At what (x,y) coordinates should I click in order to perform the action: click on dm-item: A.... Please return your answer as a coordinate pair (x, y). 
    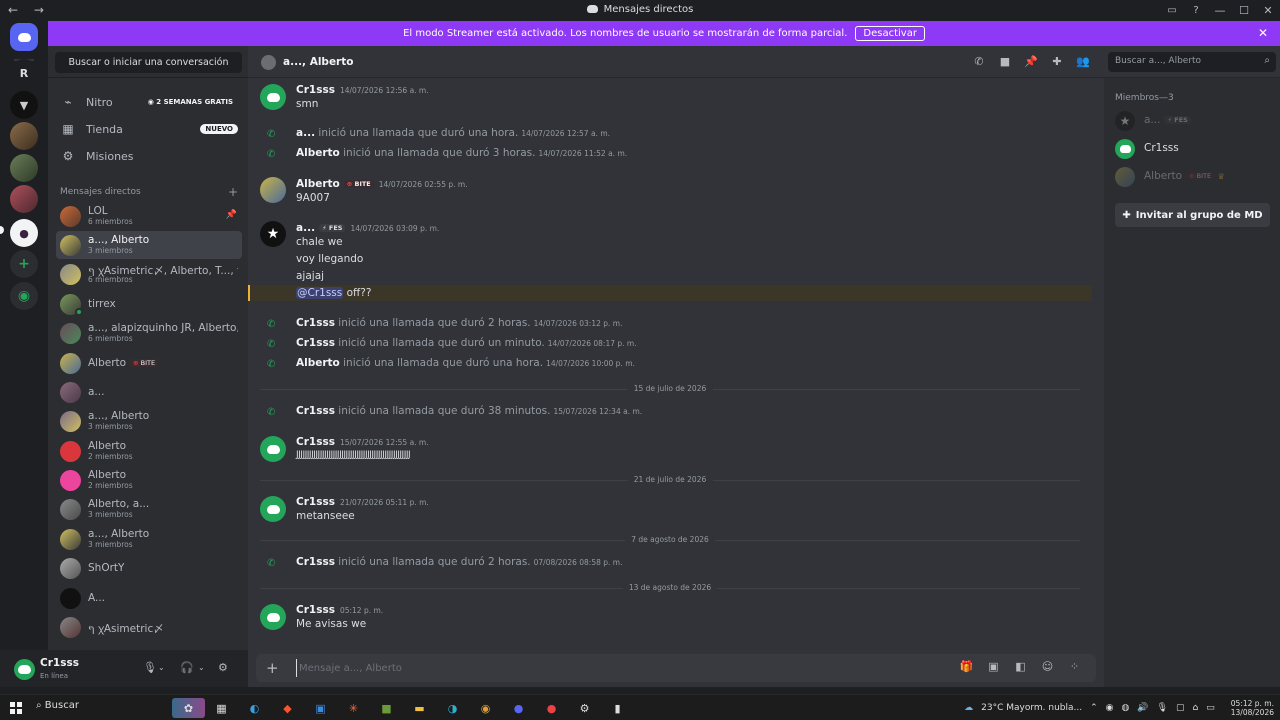
    Looking at the image, I should click on (149, 598).